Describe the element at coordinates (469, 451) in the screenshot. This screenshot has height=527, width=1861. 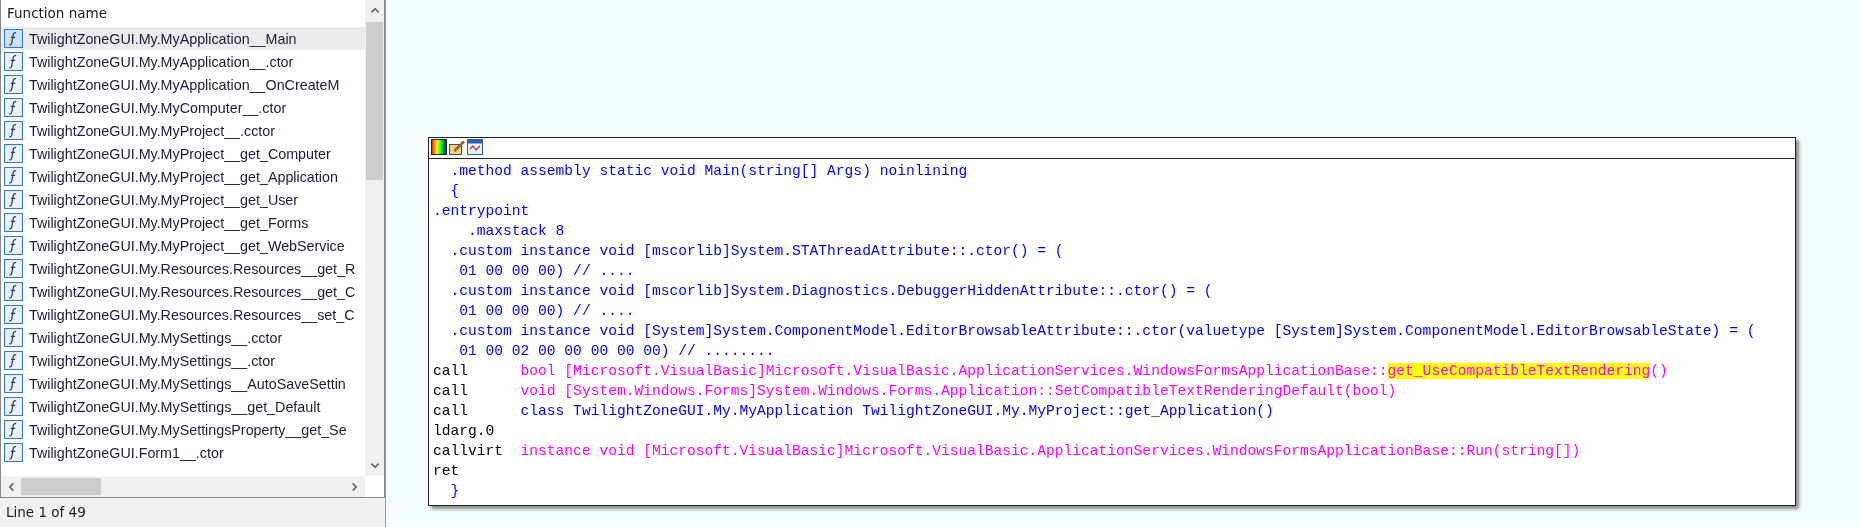
I see `opcode: callvirt` at that location.